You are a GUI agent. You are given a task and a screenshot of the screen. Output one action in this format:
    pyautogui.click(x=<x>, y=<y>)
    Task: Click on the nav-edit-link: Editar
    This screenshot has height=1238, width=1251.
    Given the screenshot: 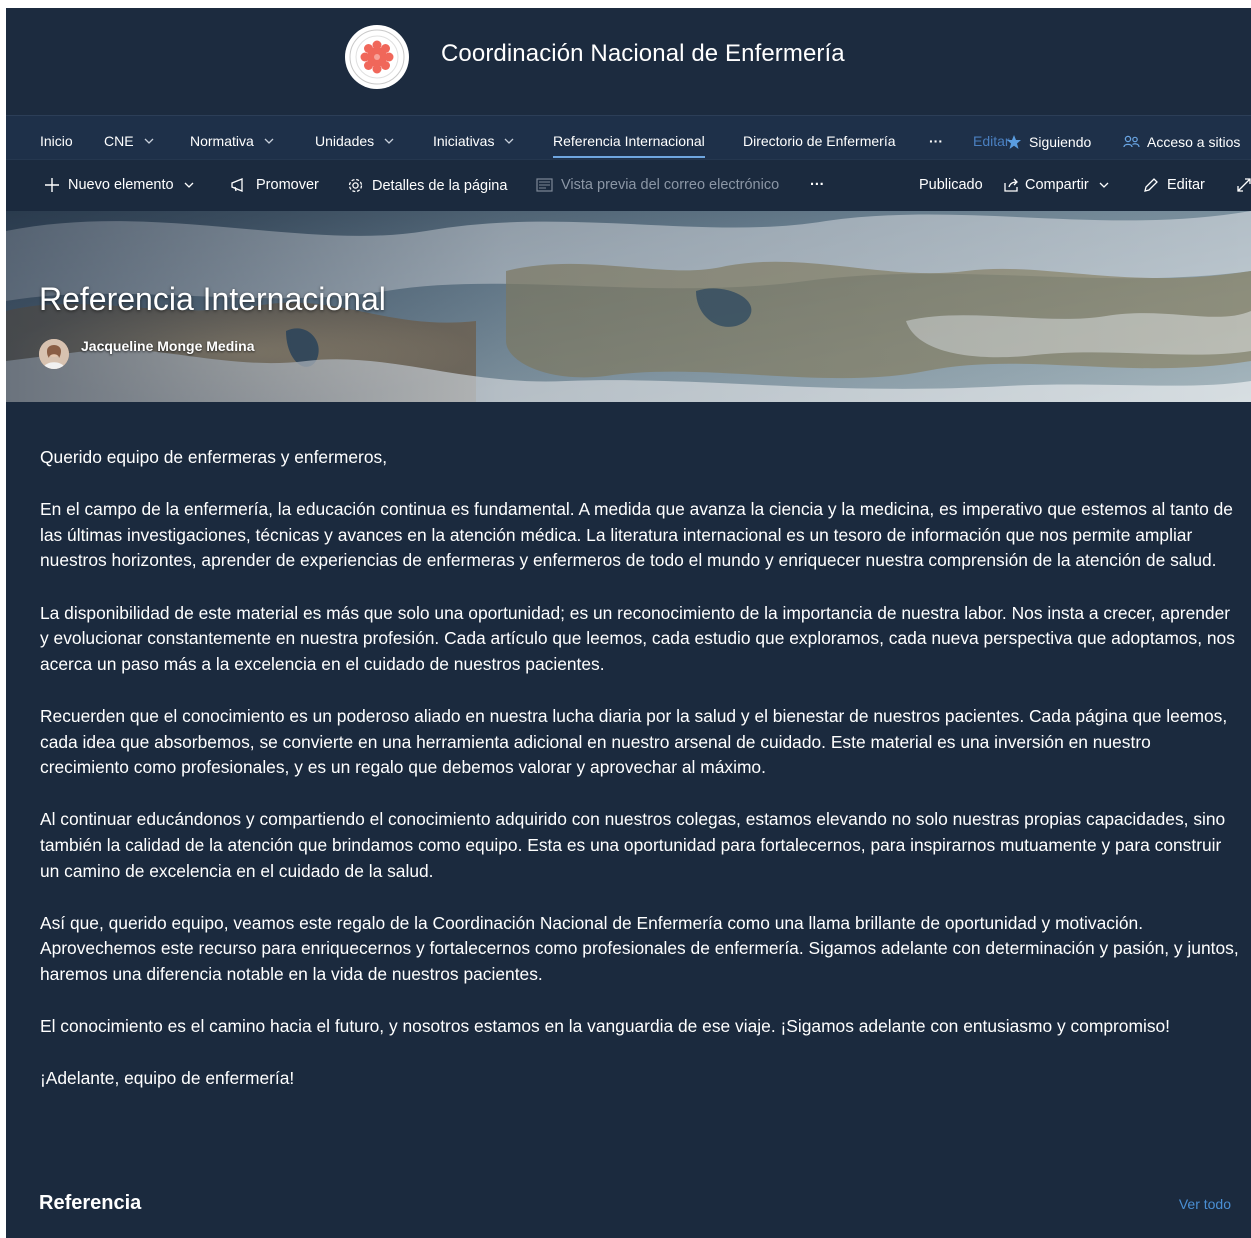 What is the action you would take?
    pyautogui.click(x=991, y=141)
    